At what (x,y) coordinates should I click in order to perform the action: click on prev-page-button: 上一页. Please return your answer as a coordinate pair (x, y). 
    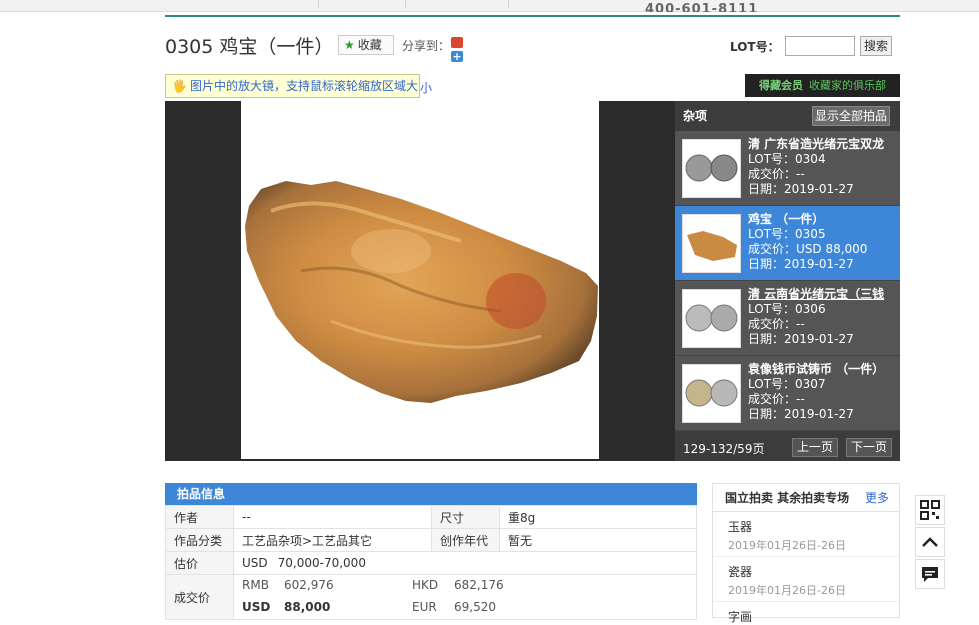
    Looking at the image, I should click on (815, 447).